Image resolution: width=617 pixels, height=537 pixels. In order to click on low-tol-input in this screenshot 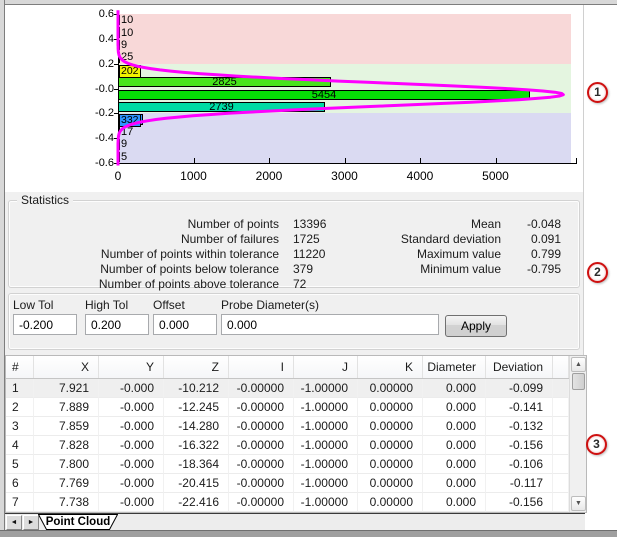, I will do `click(45, 324)`.